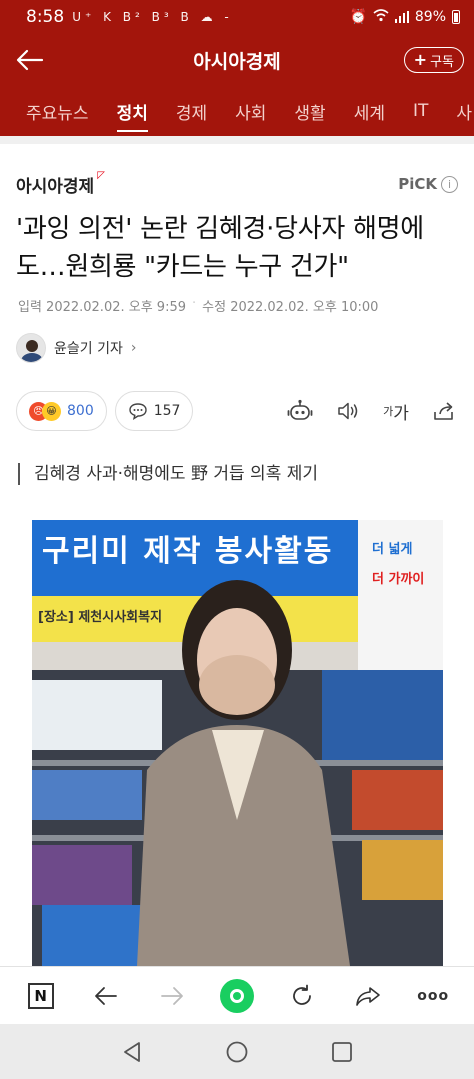 The width and height of the screenshot is (474, 1079). Describe the element at coordinates (369, 111) in the screenshot. I see `tab-world: 세계` at that location.